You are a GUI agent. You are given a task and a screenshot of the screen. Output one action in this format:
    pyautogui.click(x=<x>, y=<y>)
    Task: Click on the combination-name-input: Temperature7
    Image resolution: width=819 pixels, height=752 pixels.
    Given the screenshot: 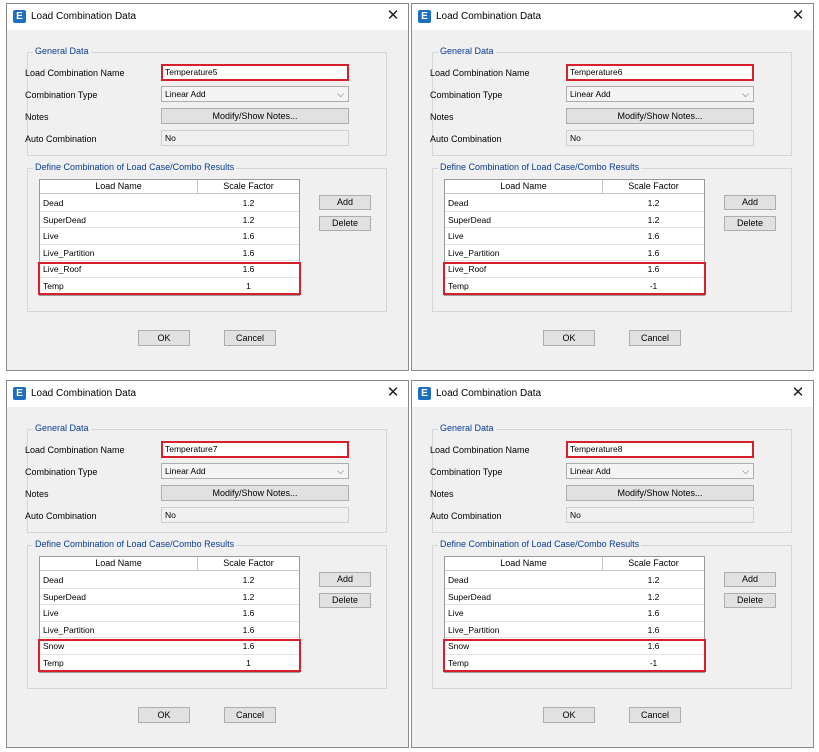 What is the action you would take?
    pyautogui.click(x=255, y=449)
    